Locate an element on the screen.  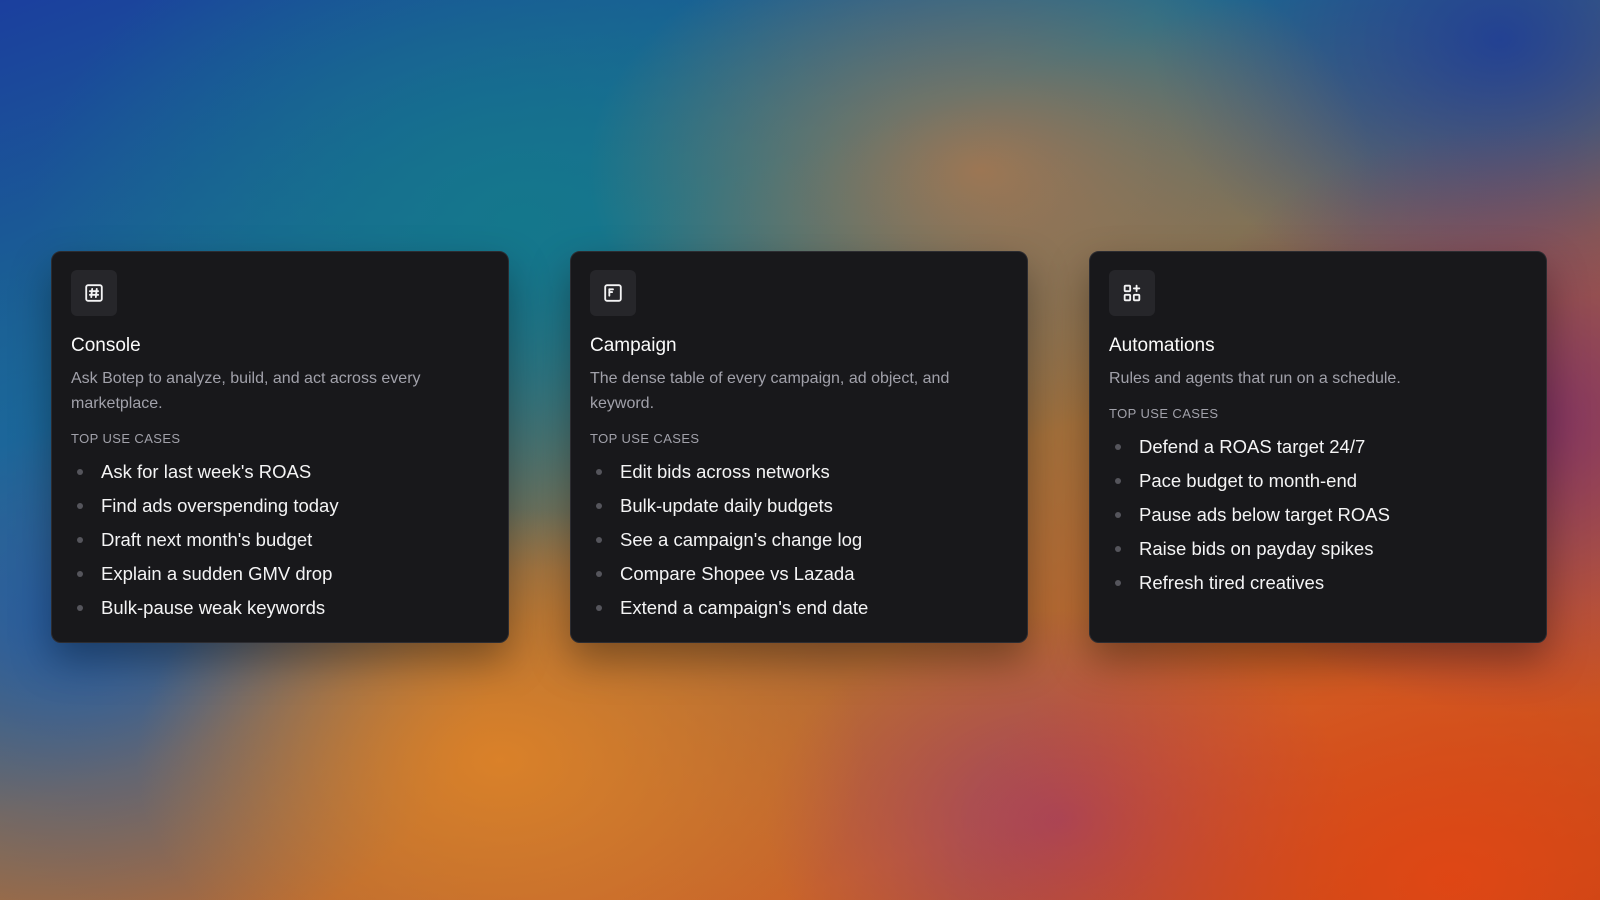
list-item-label: Bulk-update daily budgets is located at coordinates (726, 505).